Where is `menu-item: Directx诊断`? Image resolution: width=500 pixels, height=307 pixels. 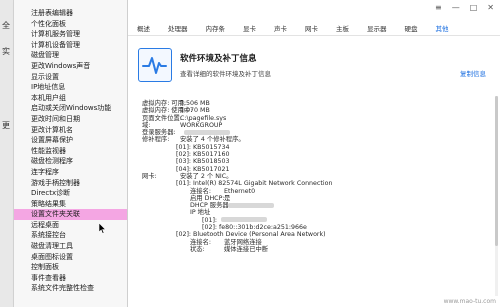
menu-item: Directx诊断 is located at coordinates (70, 193).